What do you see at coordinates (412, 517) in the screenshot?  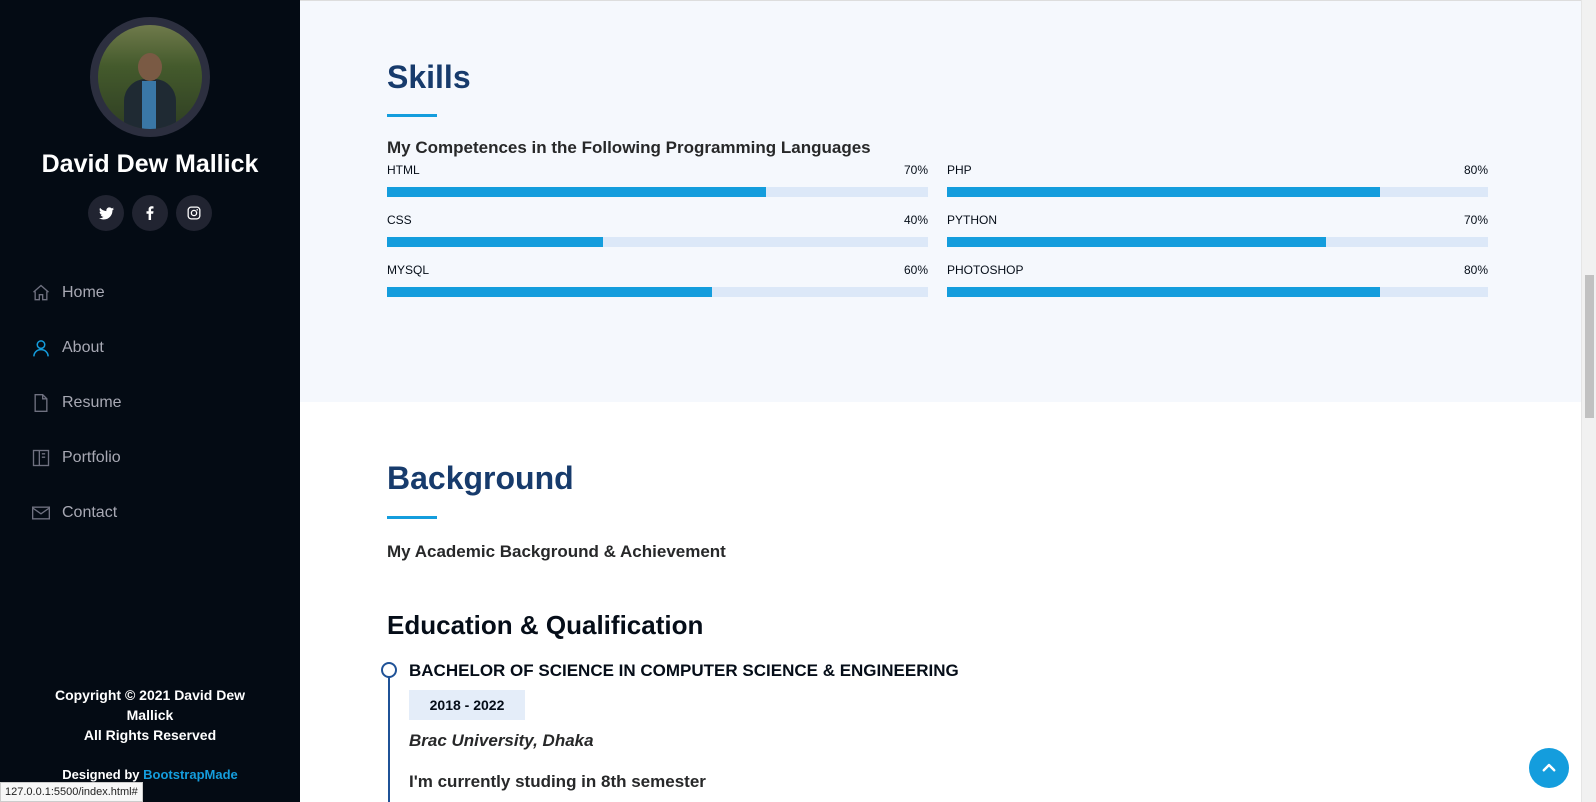 I see `background-title-underline` at bounding box center [412, 517].